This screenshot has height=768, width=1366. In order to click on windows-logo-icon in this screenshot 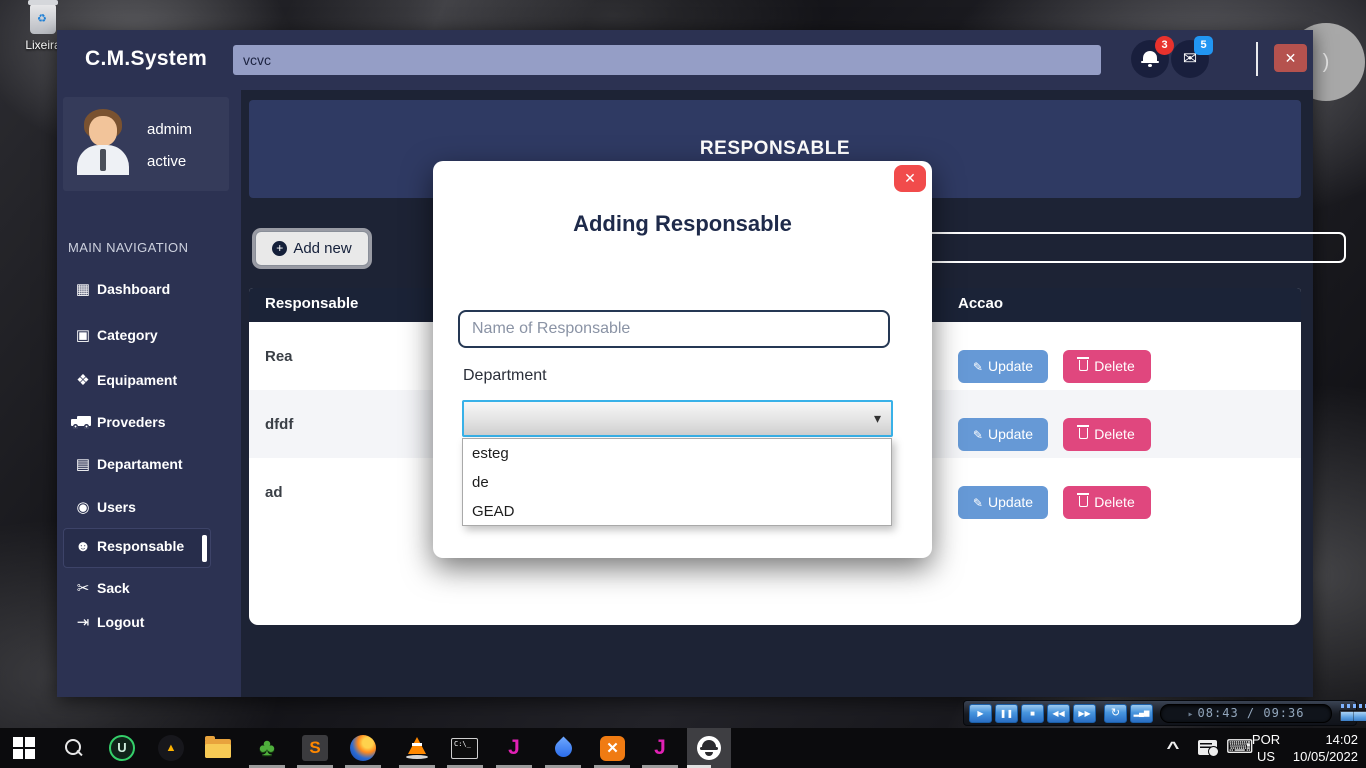, I will do `click(24, 748)`.